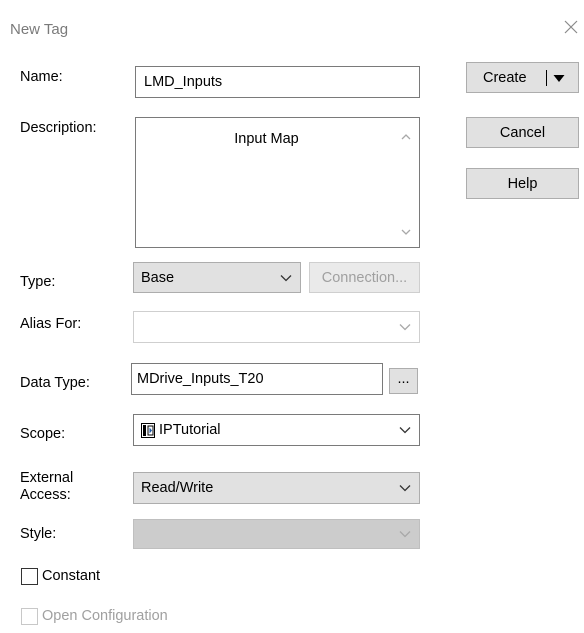 The width and height of the screenshot is (584, 633). Describe the element at coordinates (266, 139) in the screenshot. I see `description-text: Input Map` at that location.